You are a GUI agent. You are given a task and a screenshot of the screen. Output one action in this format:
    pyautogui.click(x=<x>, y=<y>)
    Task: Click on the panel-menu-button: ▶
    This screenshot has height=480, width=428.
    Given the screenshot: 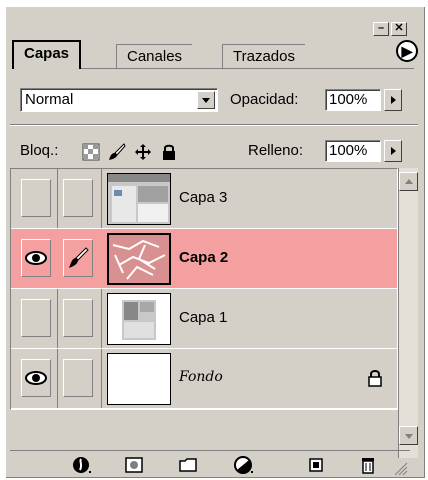 What is the action you would take?
    pyautogui.click(x=407, y=51)
    